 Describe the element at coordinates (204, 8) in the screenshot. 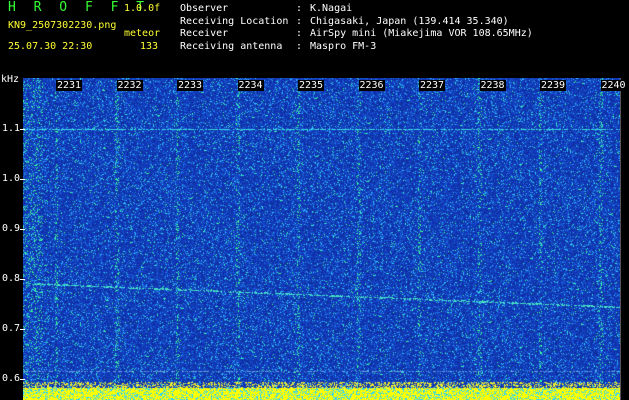

I see `info-key: Observer` at that location.